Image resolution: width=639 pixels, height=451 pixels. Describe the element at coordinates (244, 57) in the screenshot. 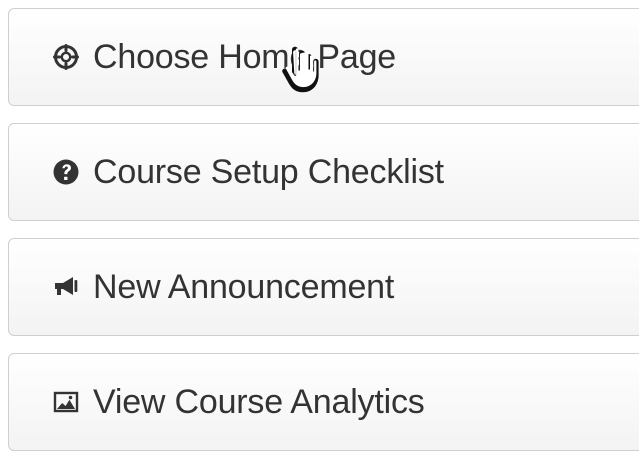

I see `choose-home-page-label: Choose Home Page` at that location.